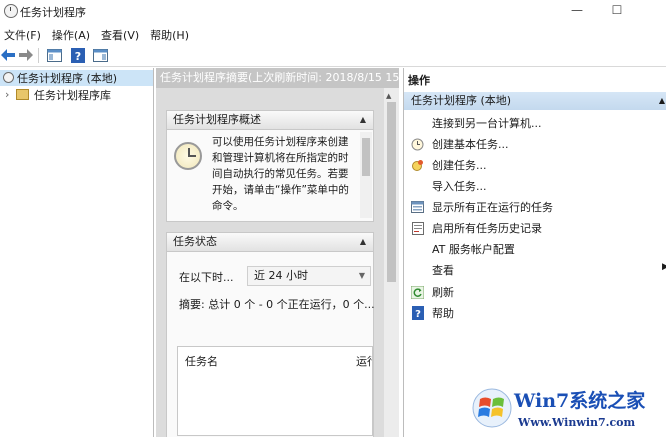 The width and height of the screenshot is (666, 437). What do you see at coordinates (535, 313) in the screenshot?
I see `action-help: ? 帮助` at bounding box center [535, 313].